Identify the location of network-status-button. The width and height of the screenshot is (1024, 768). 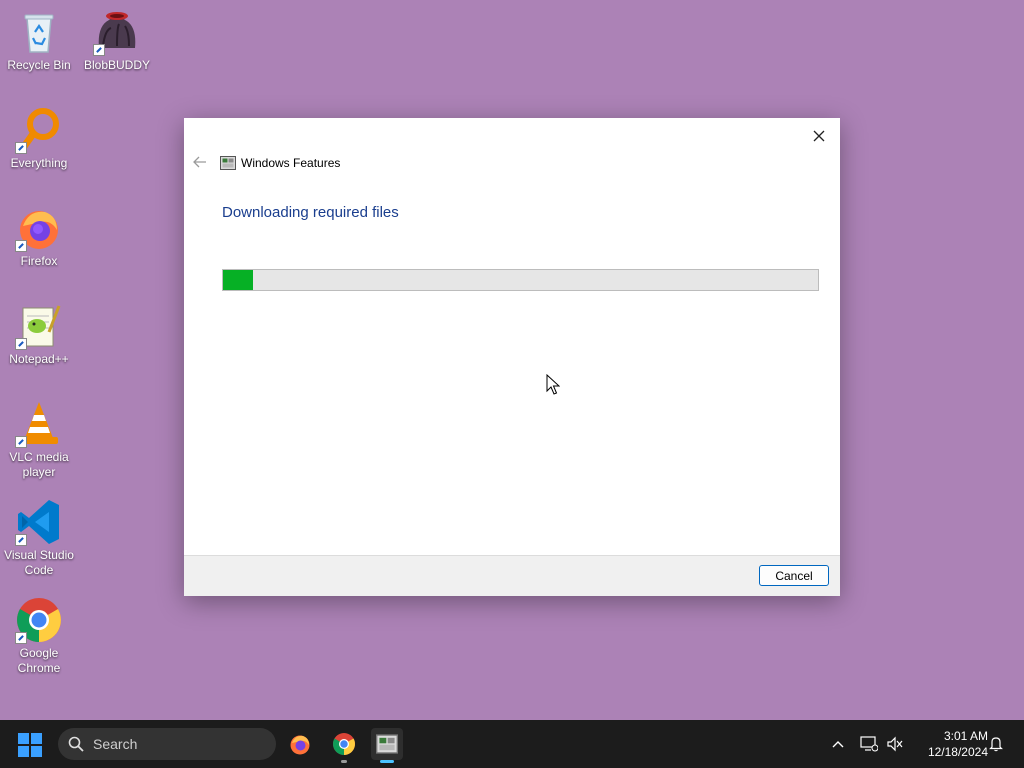
(869, 744).